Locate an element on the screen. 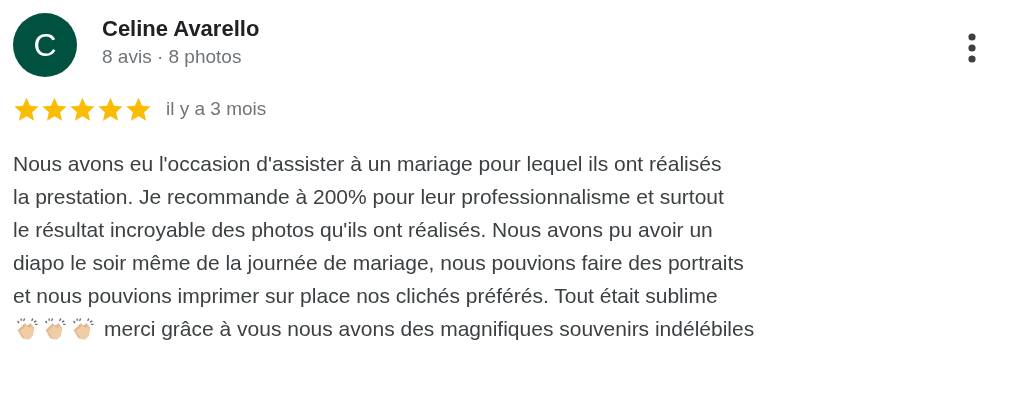 The width and height of the screenshot is (1014, 410). author-name: Celine Avarello is located at coordinates (531, 29).